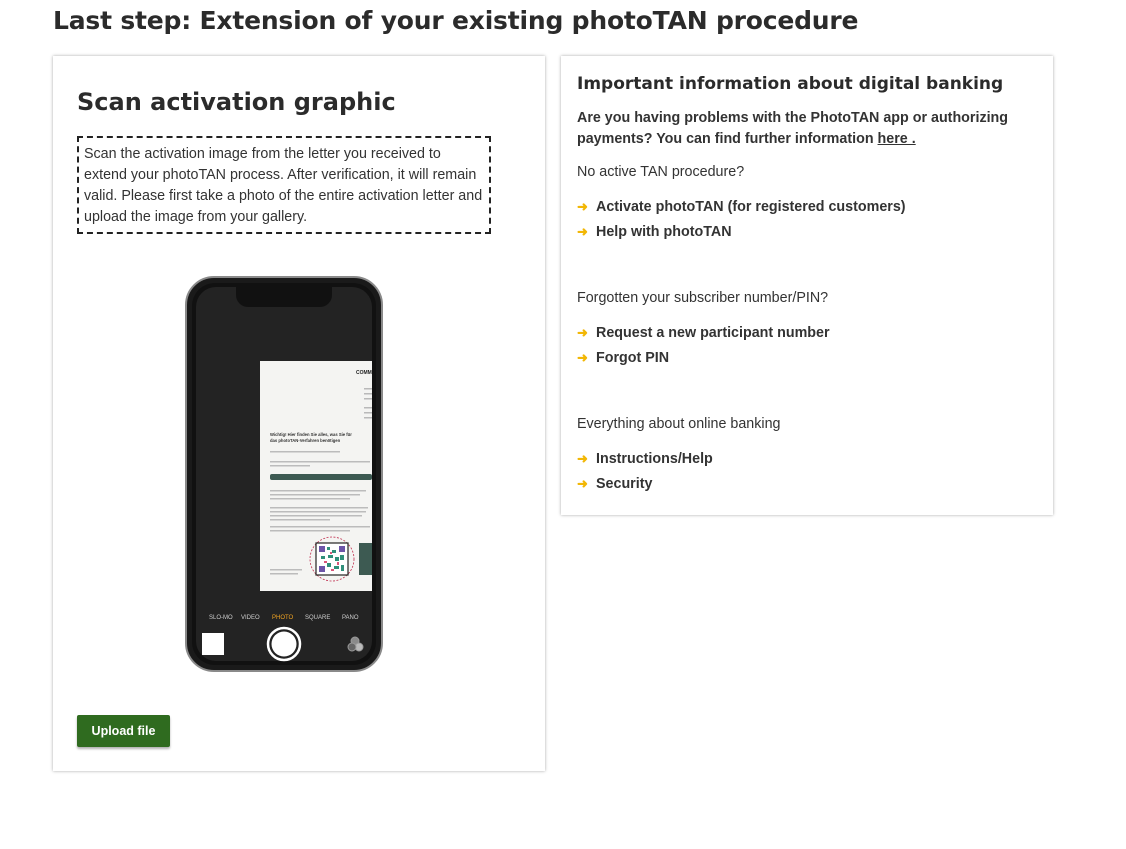  Describe the element at coordinates (284, 644) in the screenshot. I see `shutter-icon` at that location.